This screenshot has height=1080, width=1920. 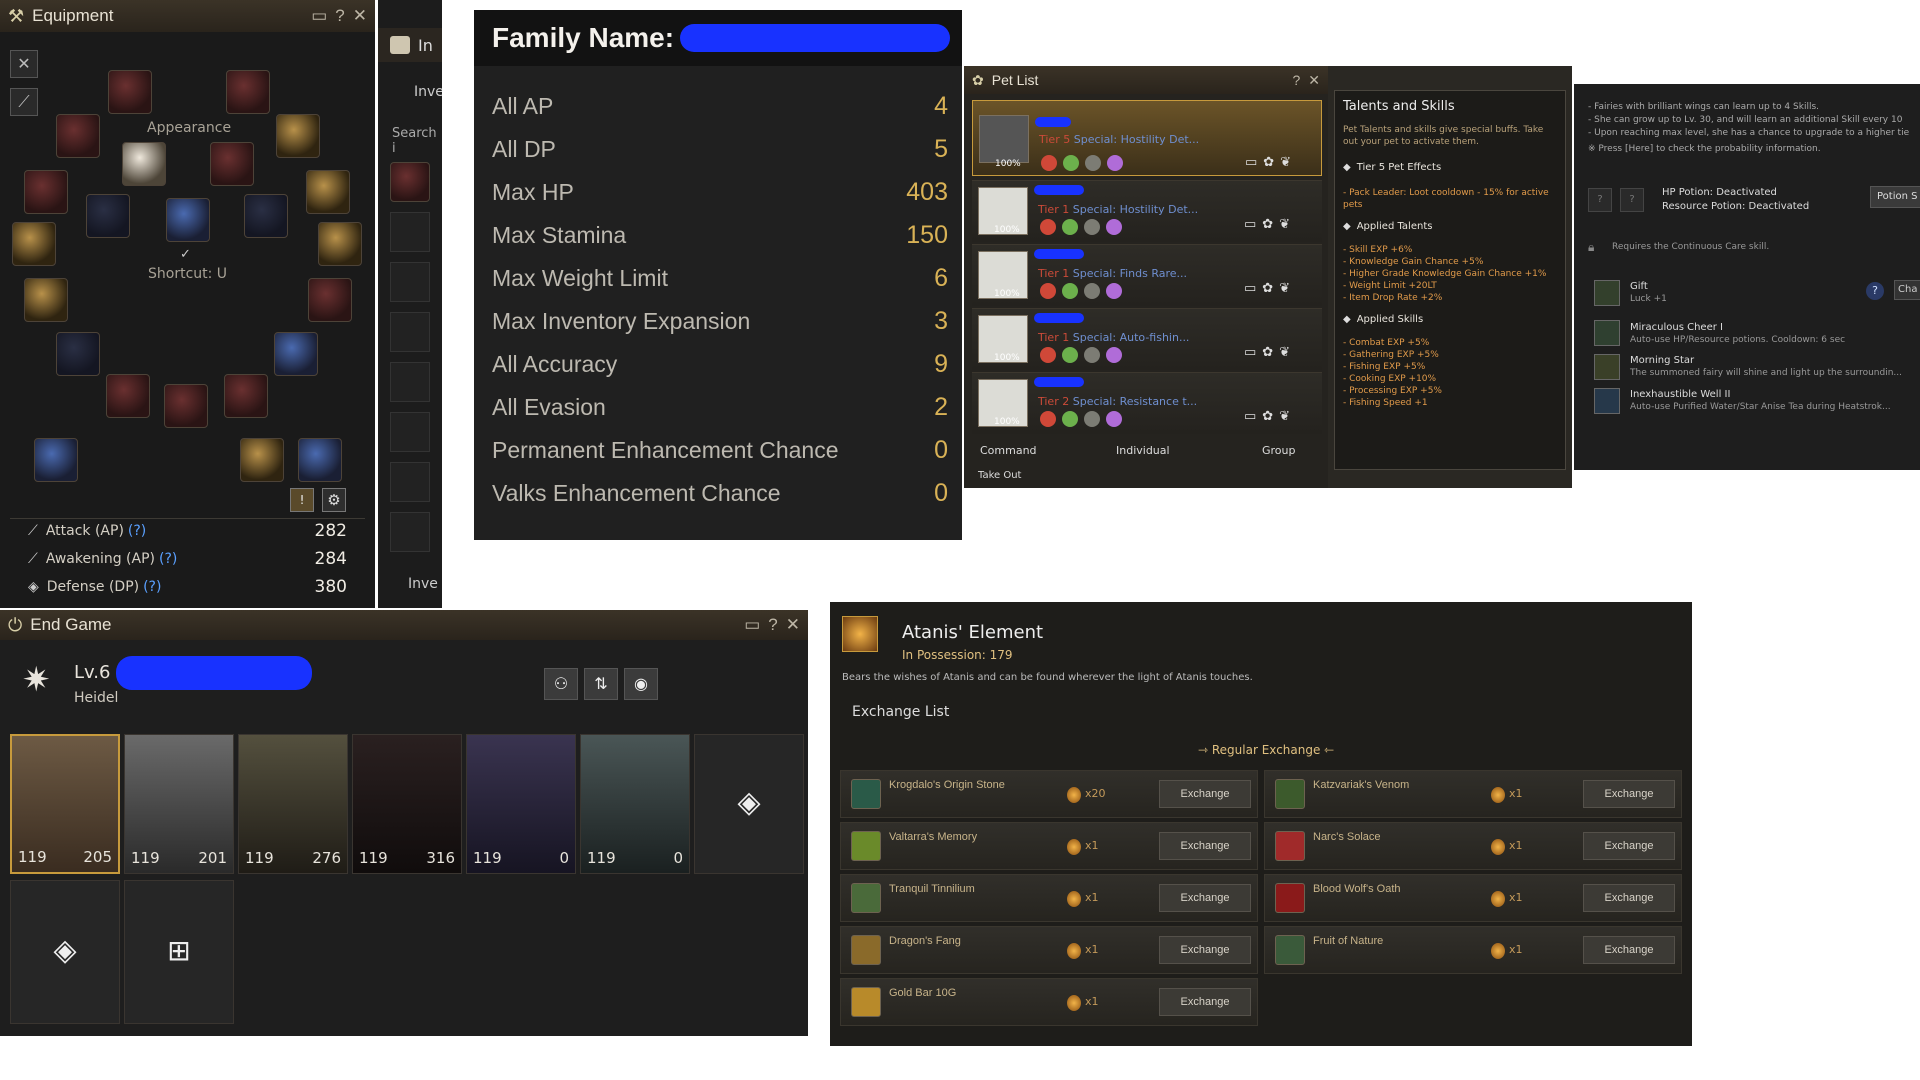 What do you see at coordinates (428, 92) in the screenshot?
I see `inventory-tab: Inve` at bounding box center [428, 92].